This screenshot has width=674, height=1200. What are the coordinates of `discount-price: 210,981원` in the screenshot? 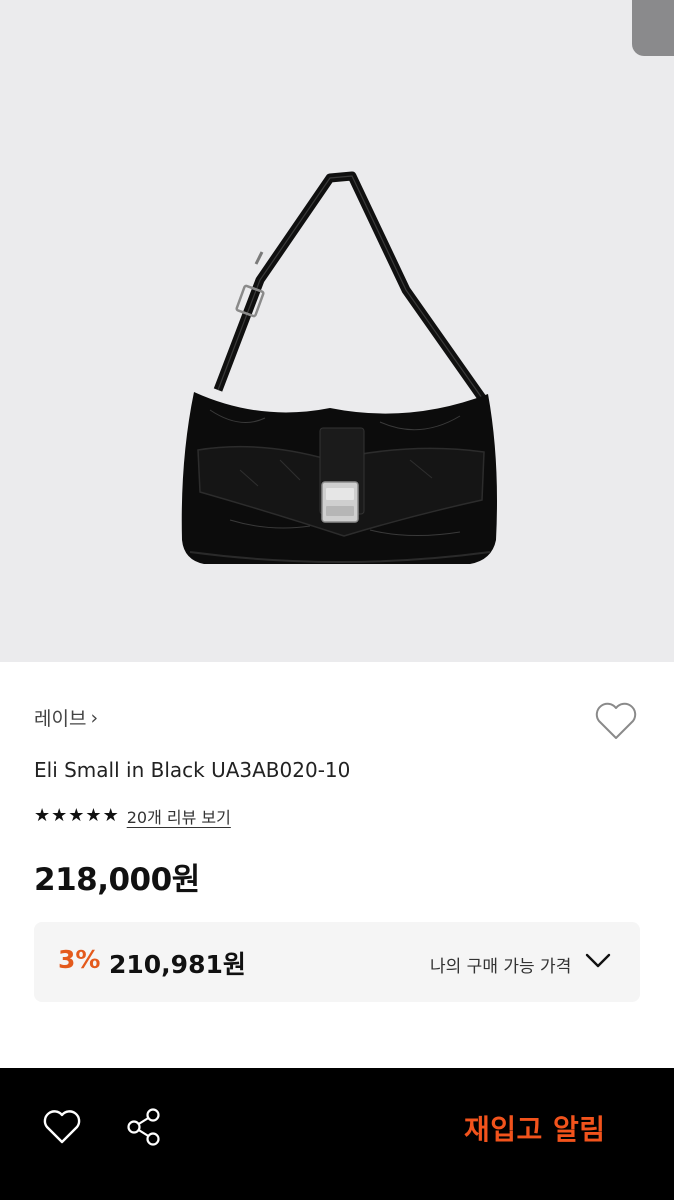 It's located at (177, 964).